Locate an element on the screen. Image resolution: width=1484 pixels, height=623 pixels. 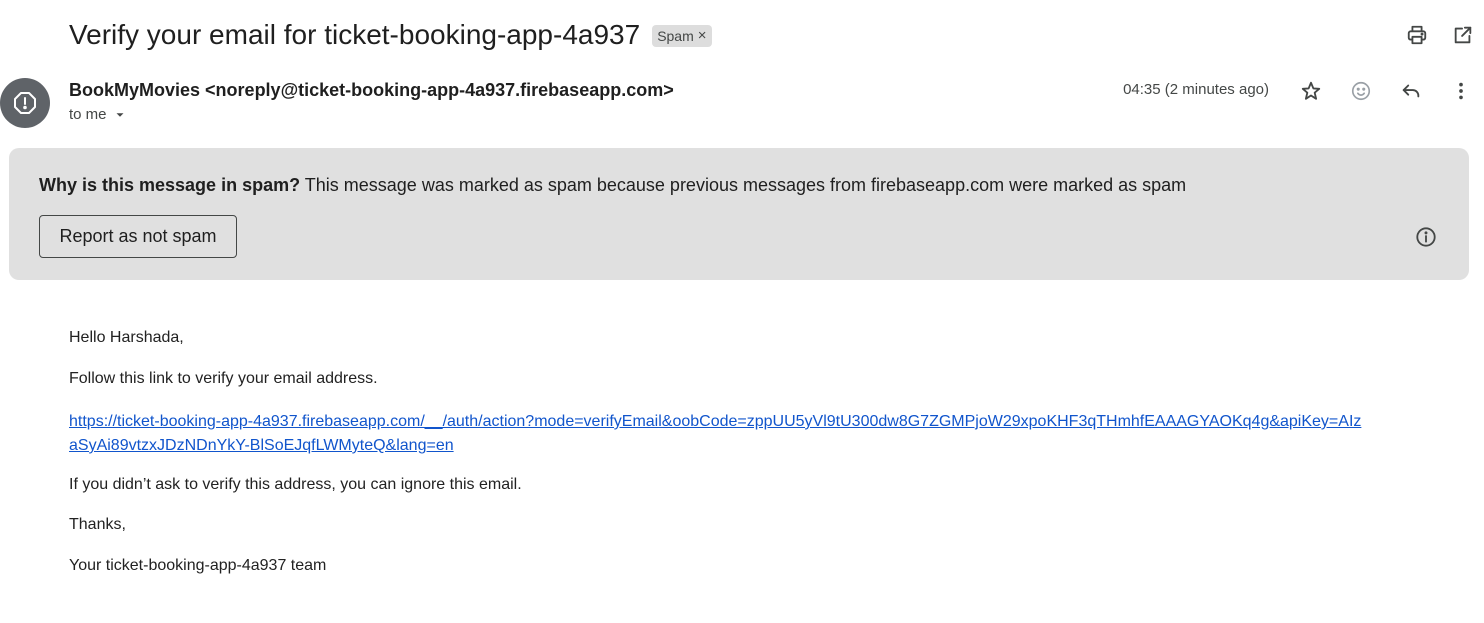
spam-alert-icon is located at coordinates (25, 103).